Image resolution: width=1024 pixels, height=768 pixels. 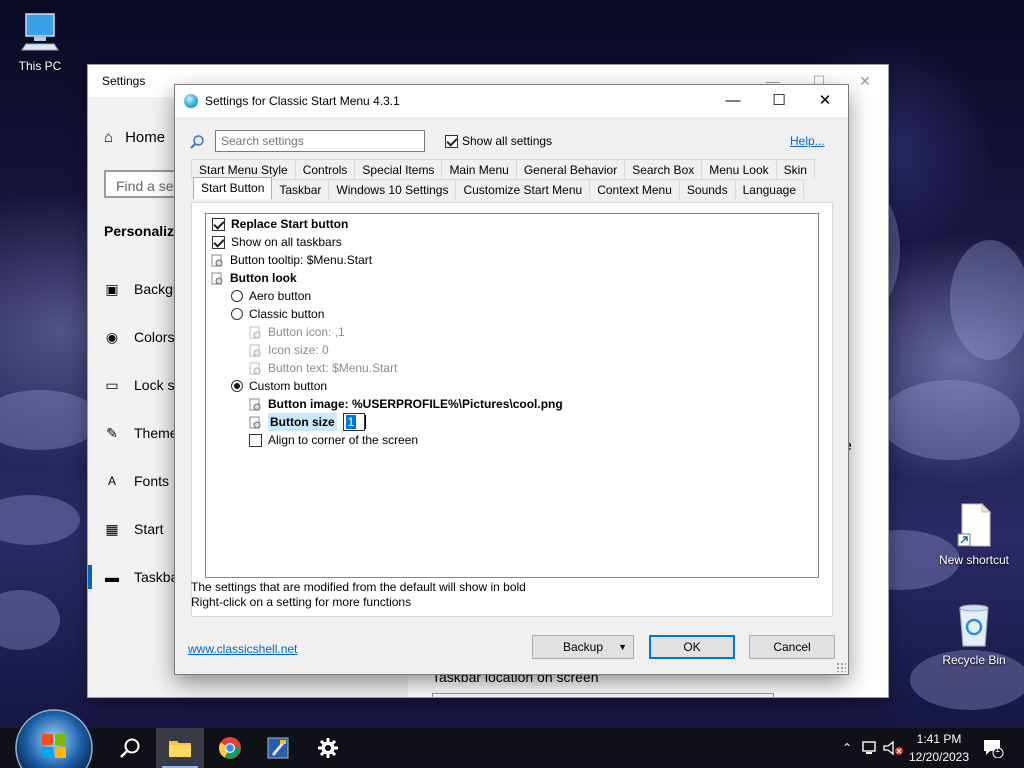 I want to click on search-settings-input, so click(x=320, y=141).